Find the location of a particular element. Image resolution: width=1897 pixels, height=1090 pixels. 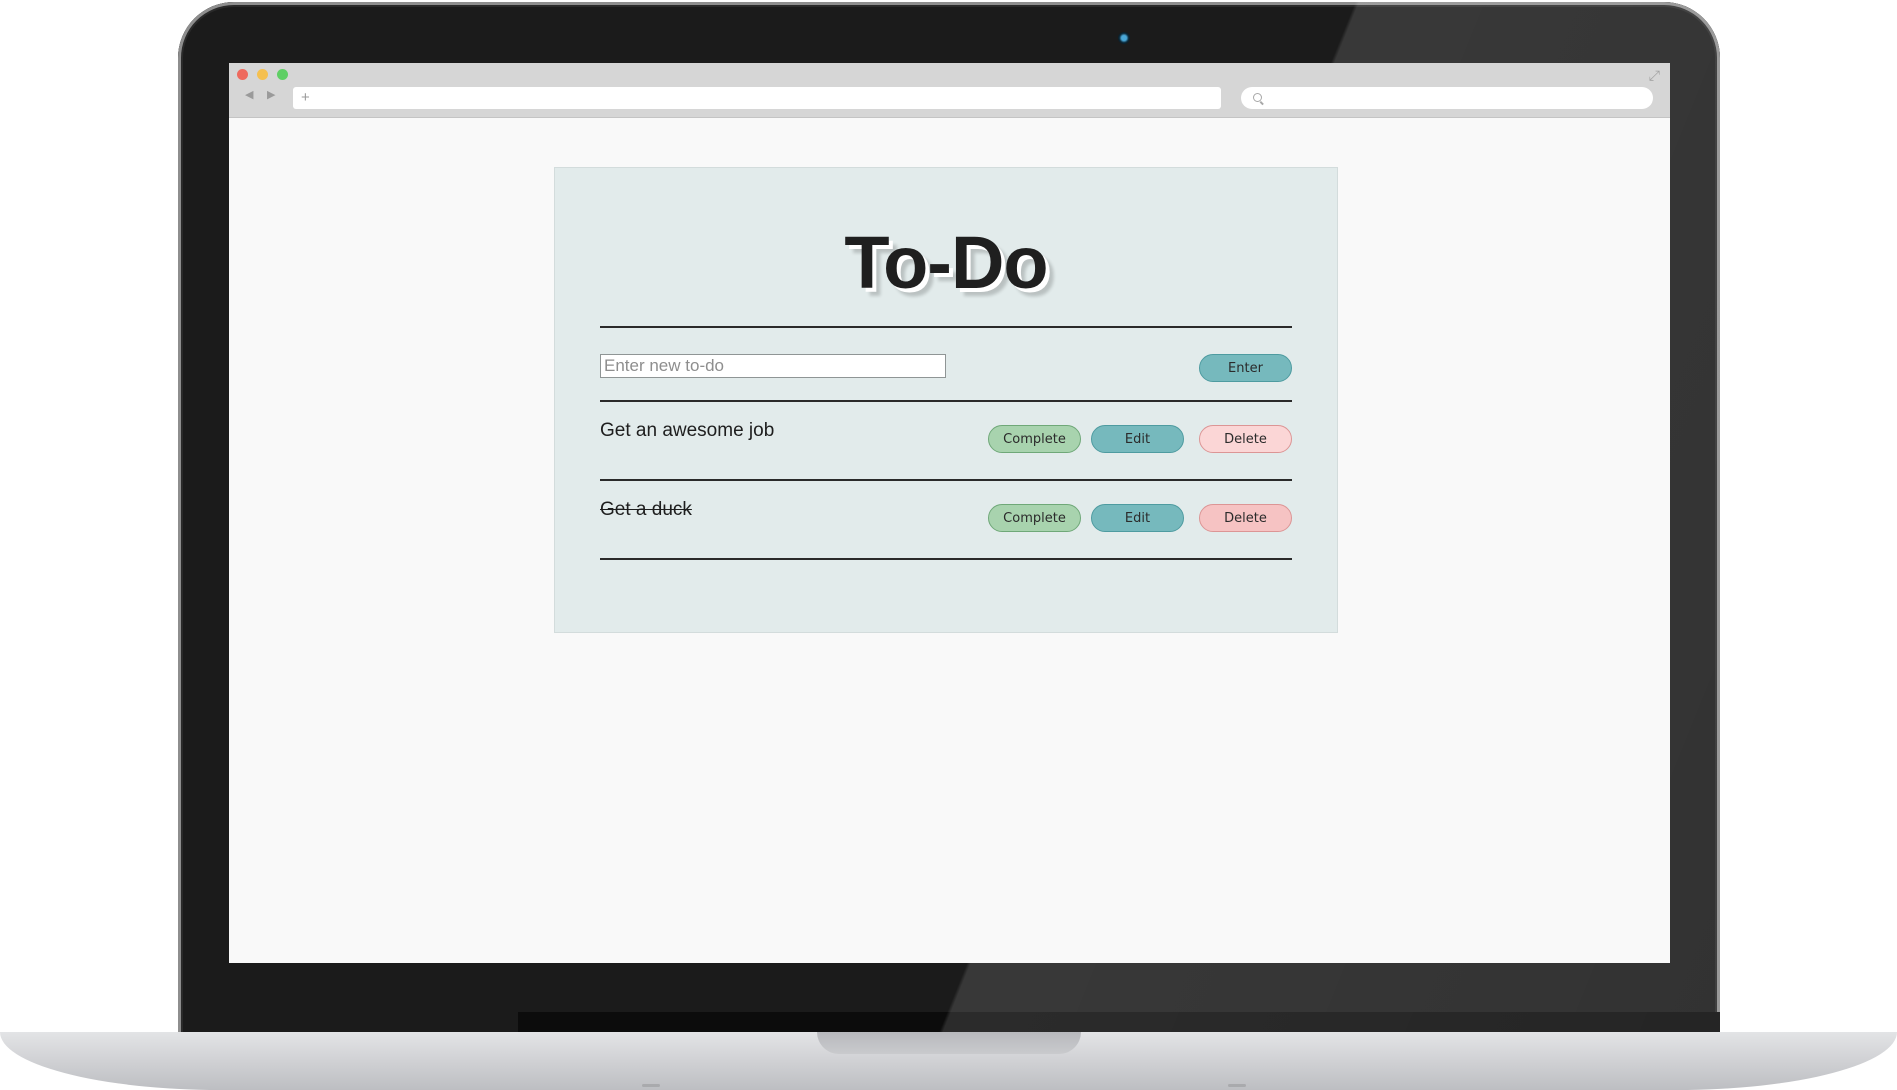

zoom-window-button is located at coordinates (282, 74).